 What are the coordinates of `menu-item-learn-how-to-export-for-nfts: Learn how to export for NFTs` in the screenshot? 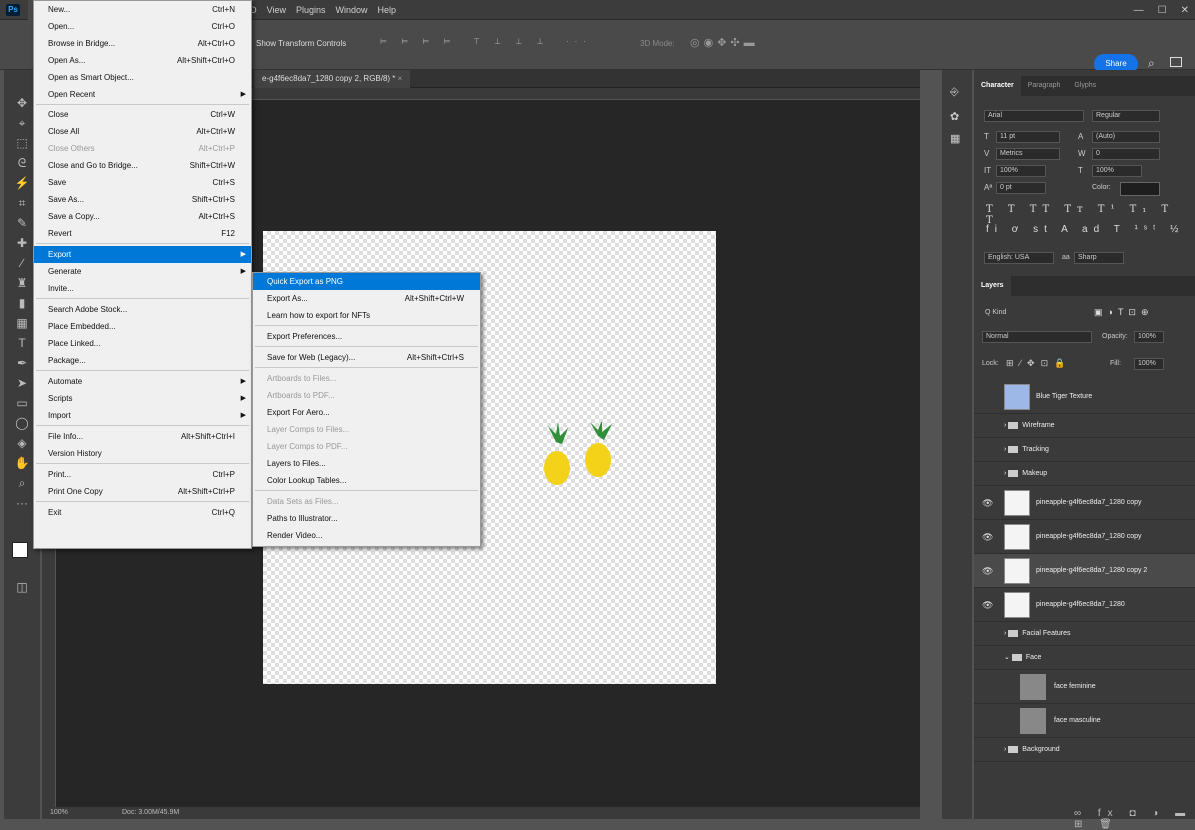 It's located at (366, 315).